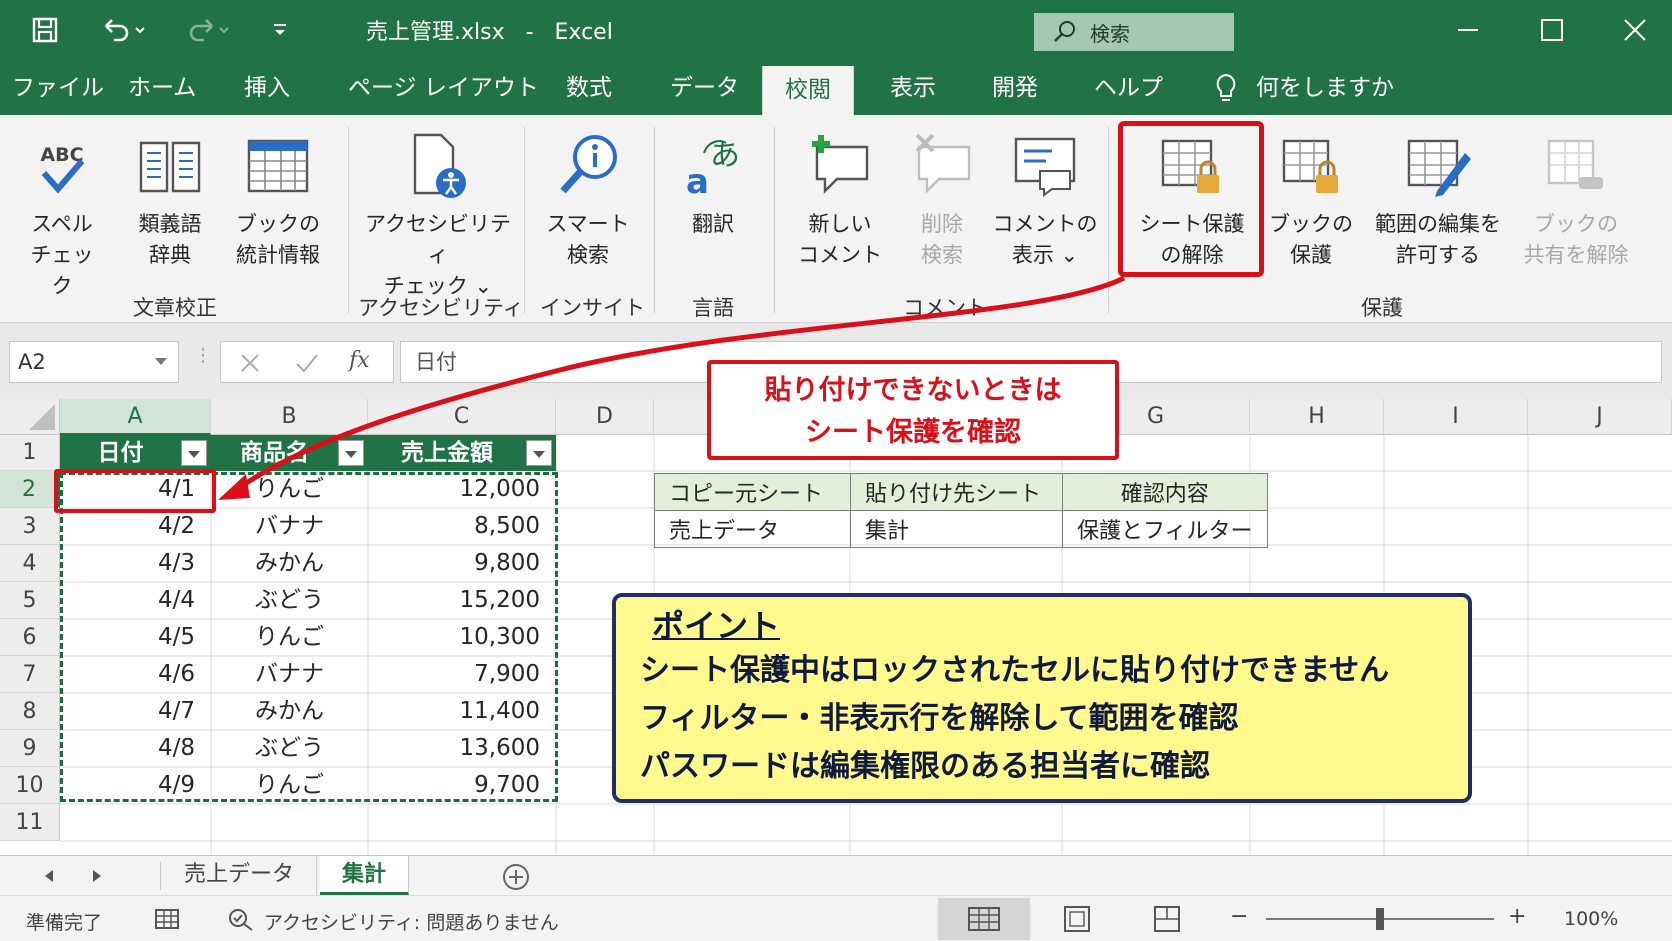 Image resolution: width=1672 pixels, height=941 pixels. What do you see at coordinates (840, 197) in the screenshot?
I see `new-comment-button: 新しい コメント` at bounding box center [840, 197].